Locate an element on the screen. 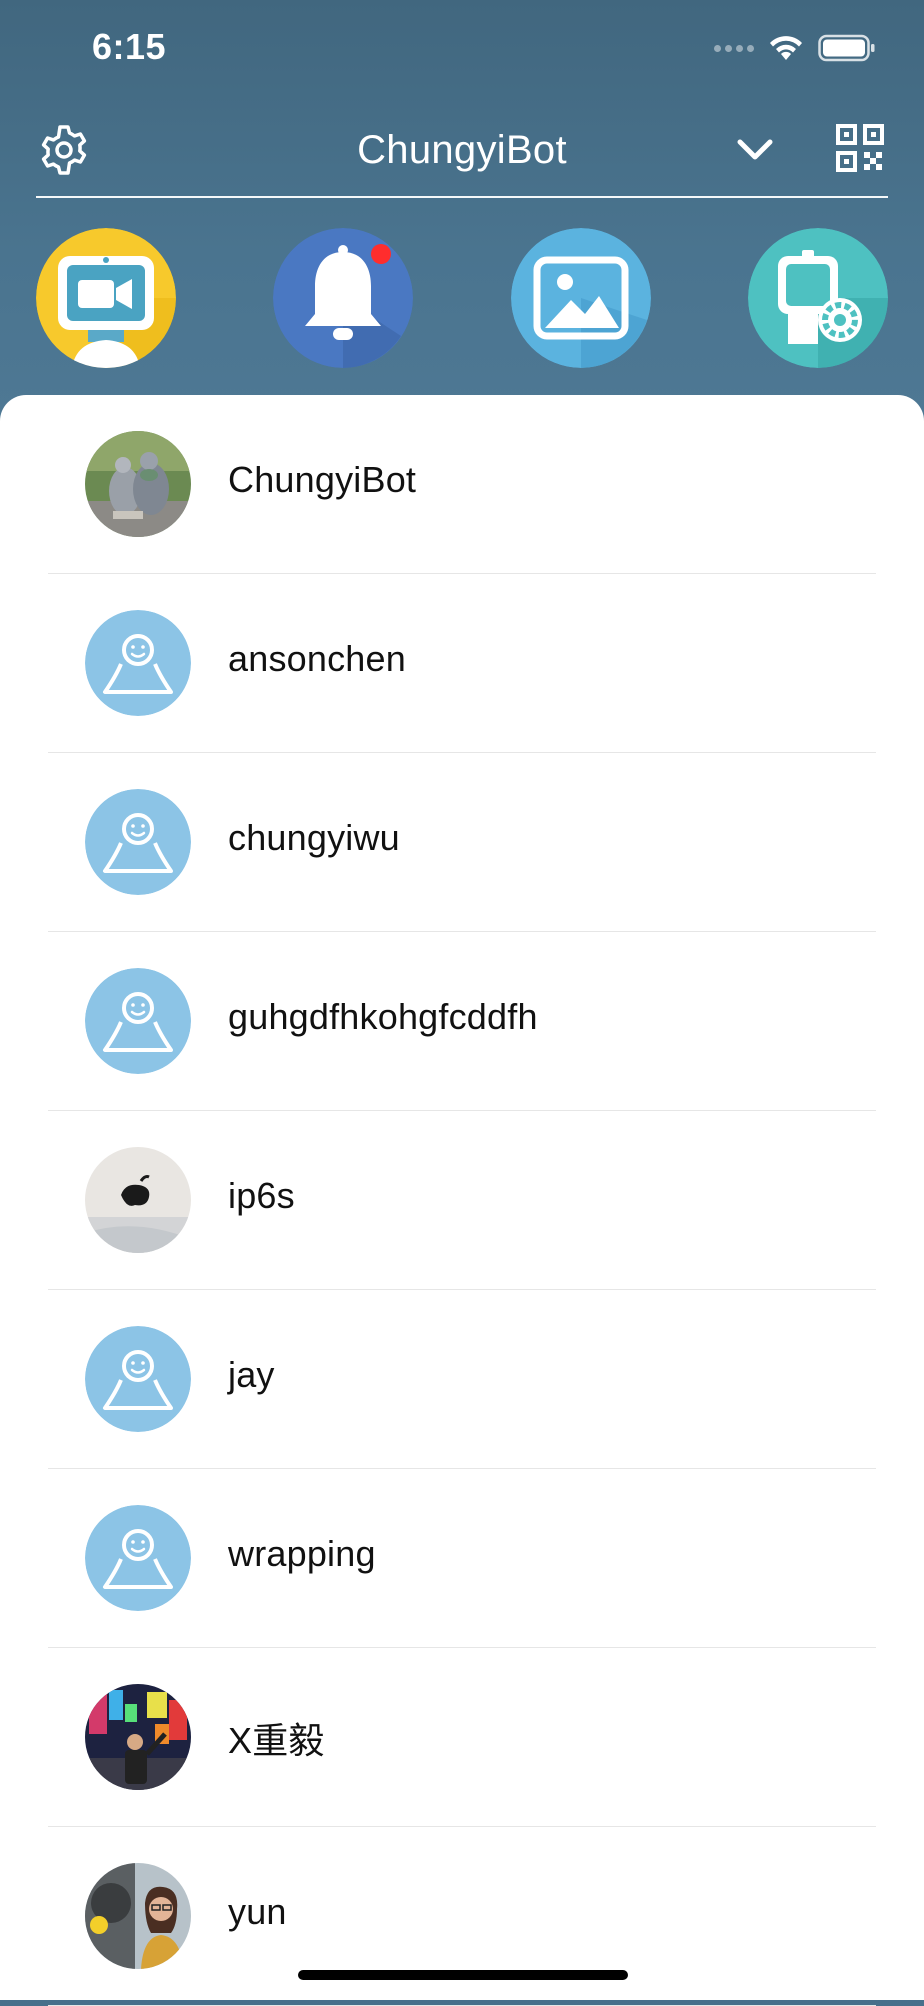  contact-name: jay is located at coordinates (251, 1374).